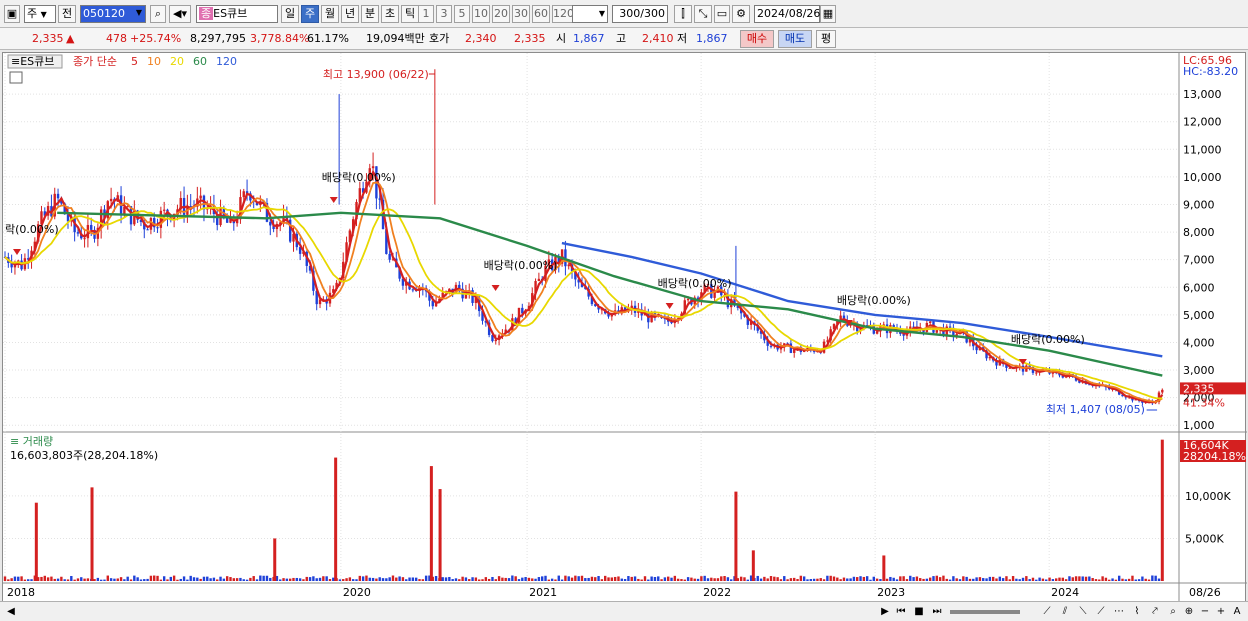 The width and height of the screenshot is (1248, 621). Describe the element at coordinates (563, 14) in the screenshot. I see `interval-tab-7: 120` at that location.